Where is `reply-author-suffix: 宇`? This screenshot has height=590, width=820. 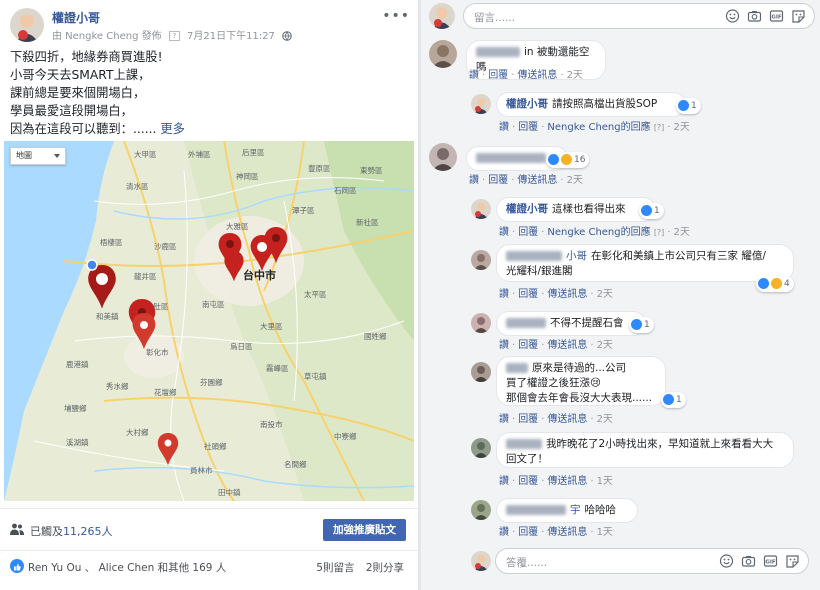
reply-author-suffix: 宇 is located at coordinates (575, 510).